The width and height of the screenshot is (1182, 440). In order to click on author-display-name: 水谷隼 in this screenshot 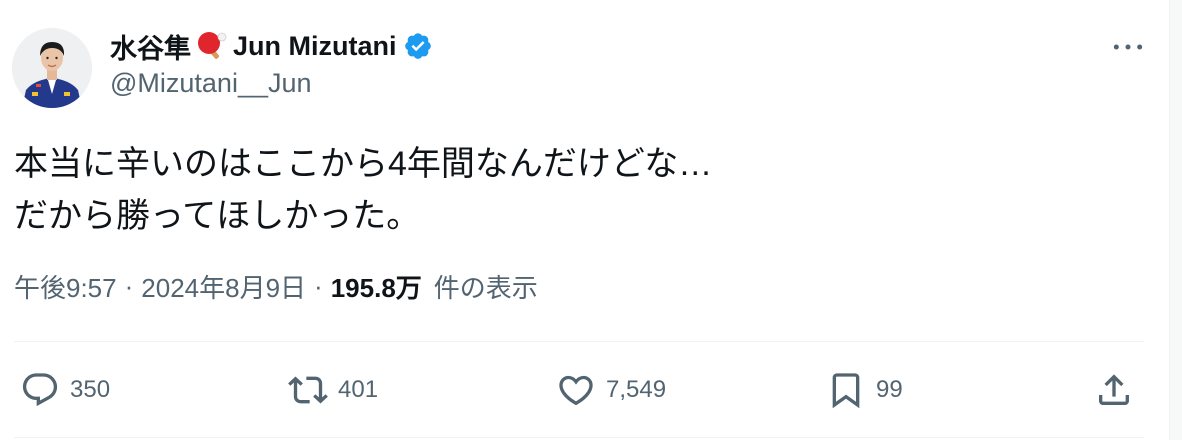, I will do `click(150, 46)`.